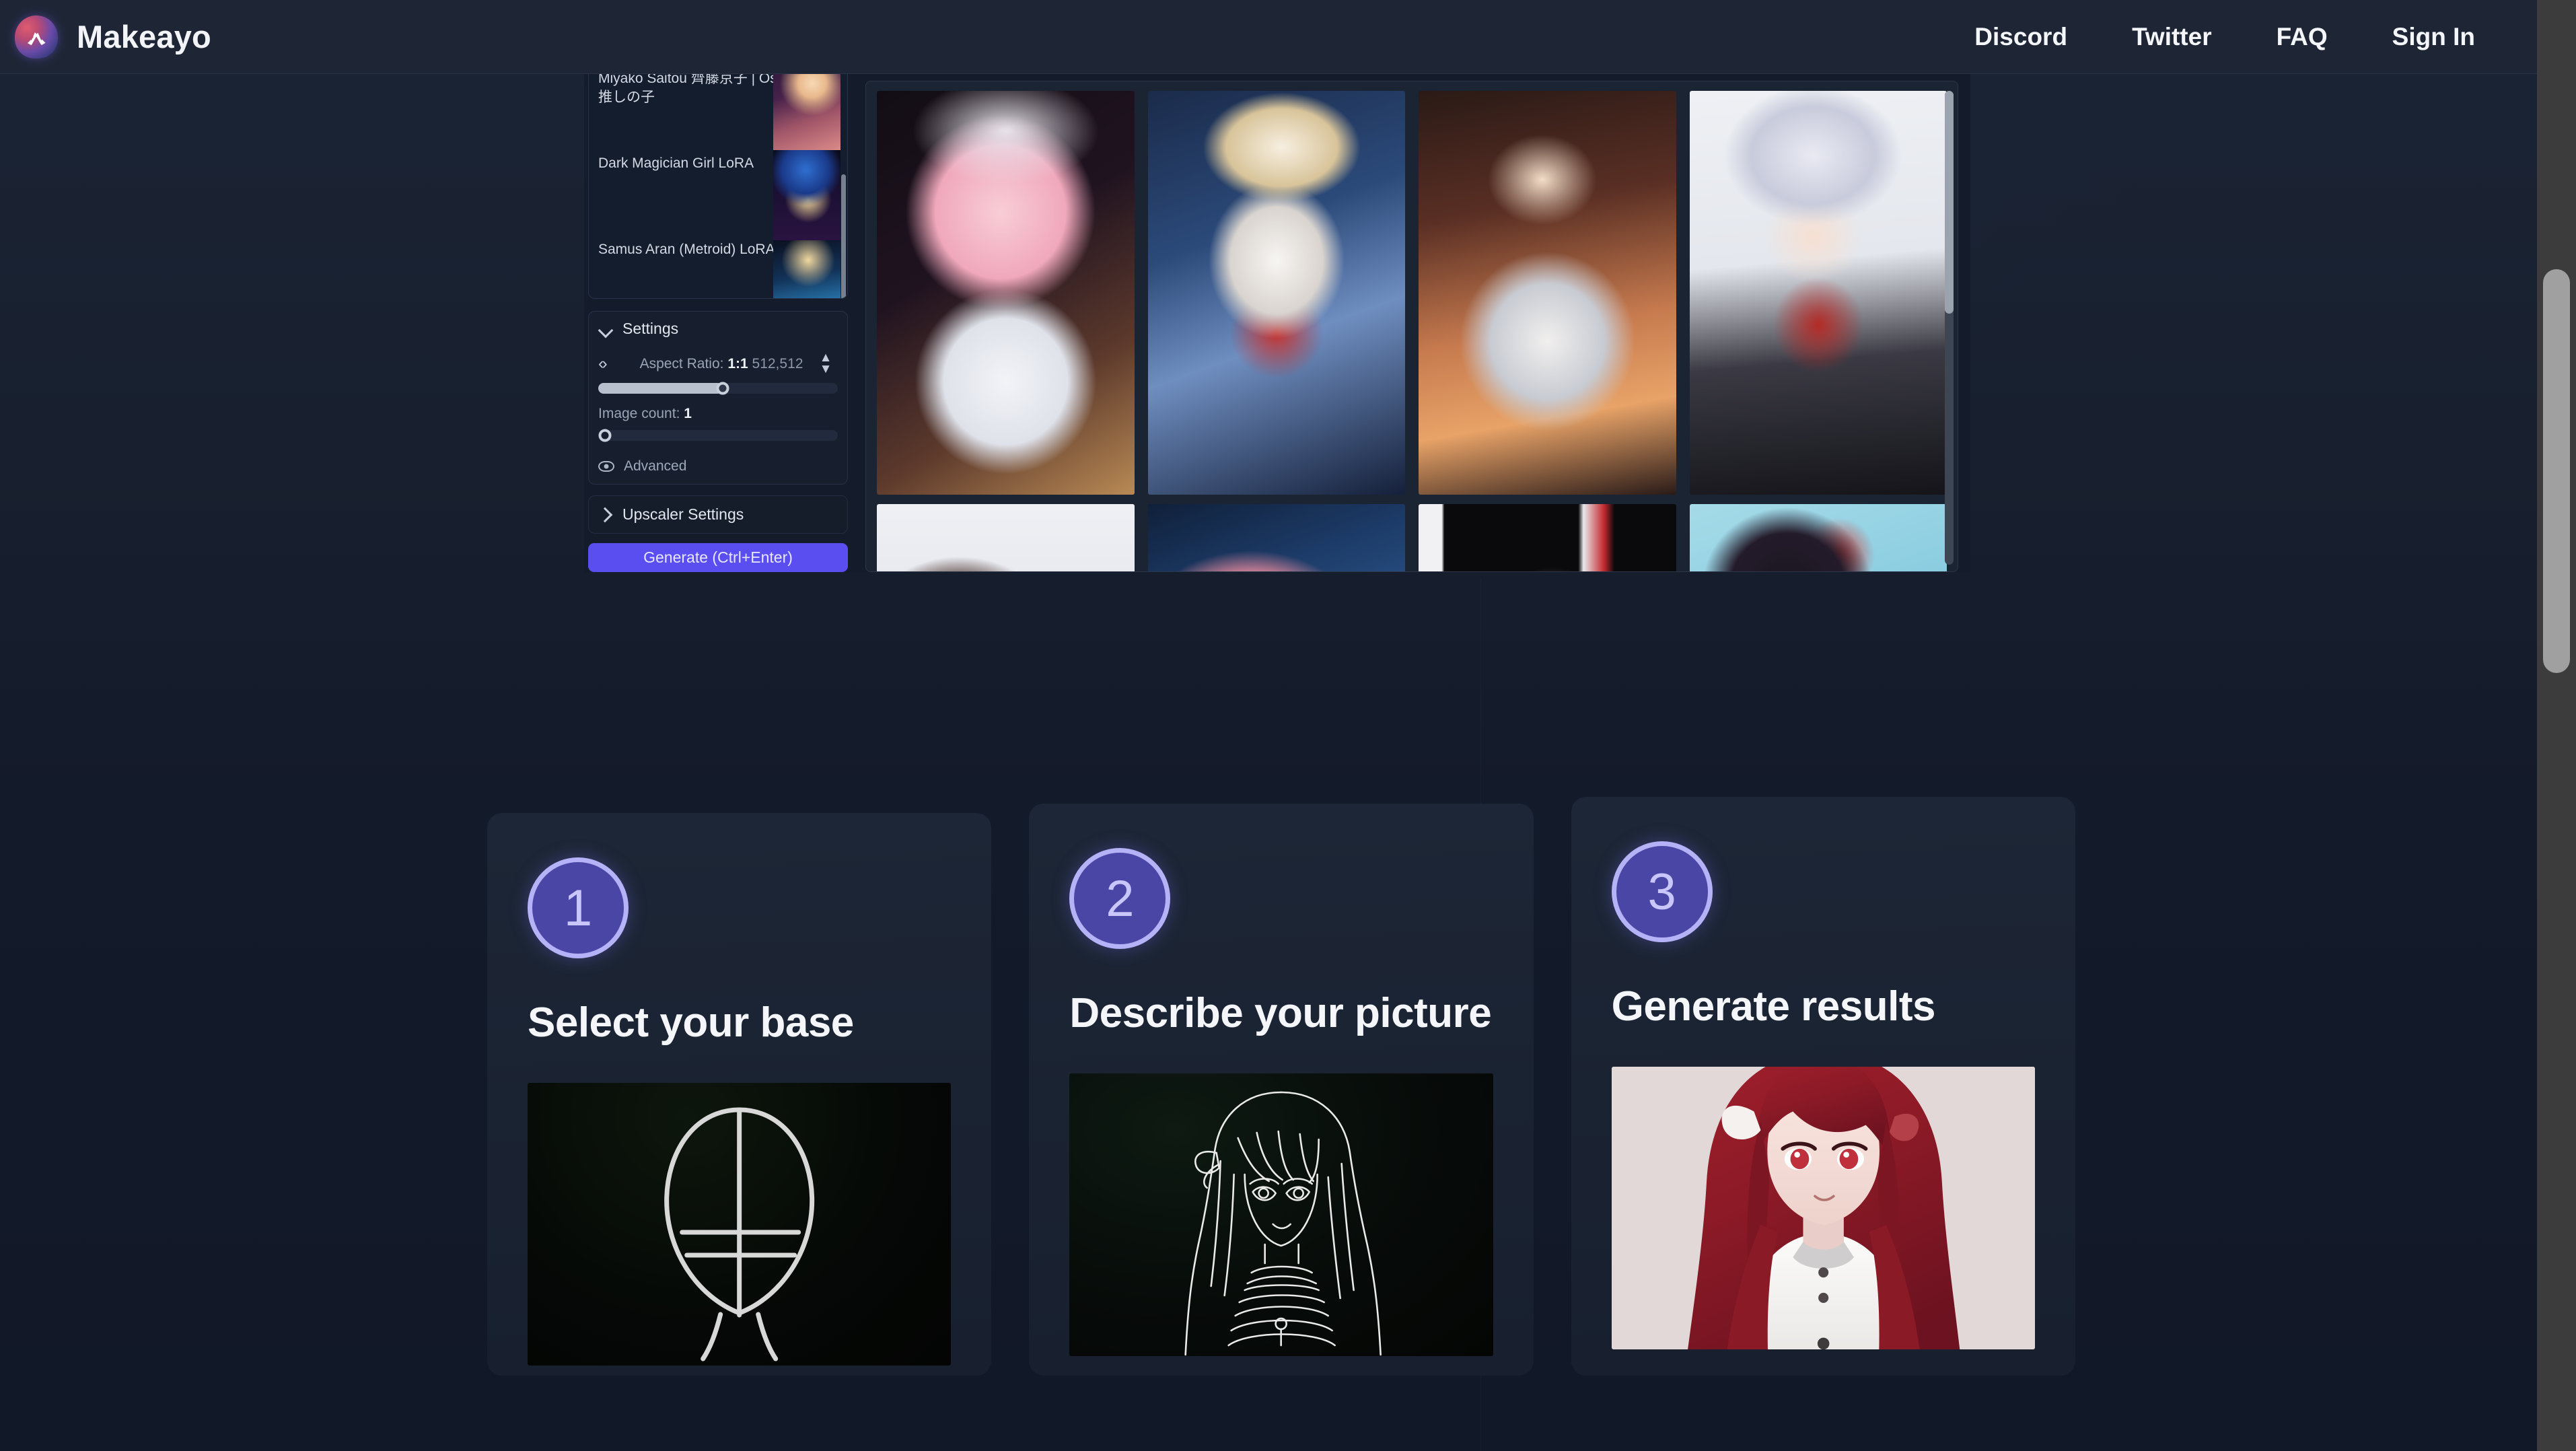 The height and width of the screenshot is (1451, 2576). I want to click on nav-brand-group: Makeayo, so click(105, 37).